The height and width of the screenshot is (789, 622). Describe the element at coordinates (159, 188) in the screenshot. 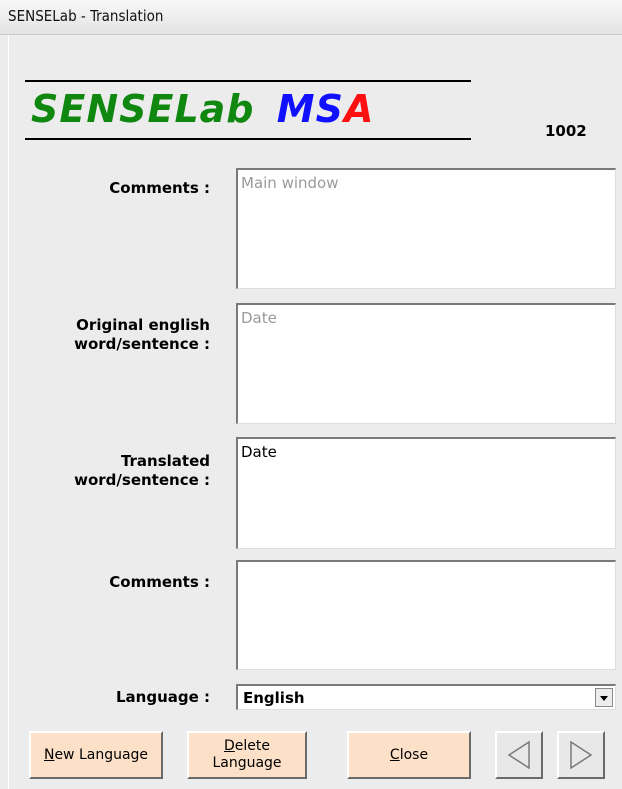

I see `comments-label: Comments :` at that location.